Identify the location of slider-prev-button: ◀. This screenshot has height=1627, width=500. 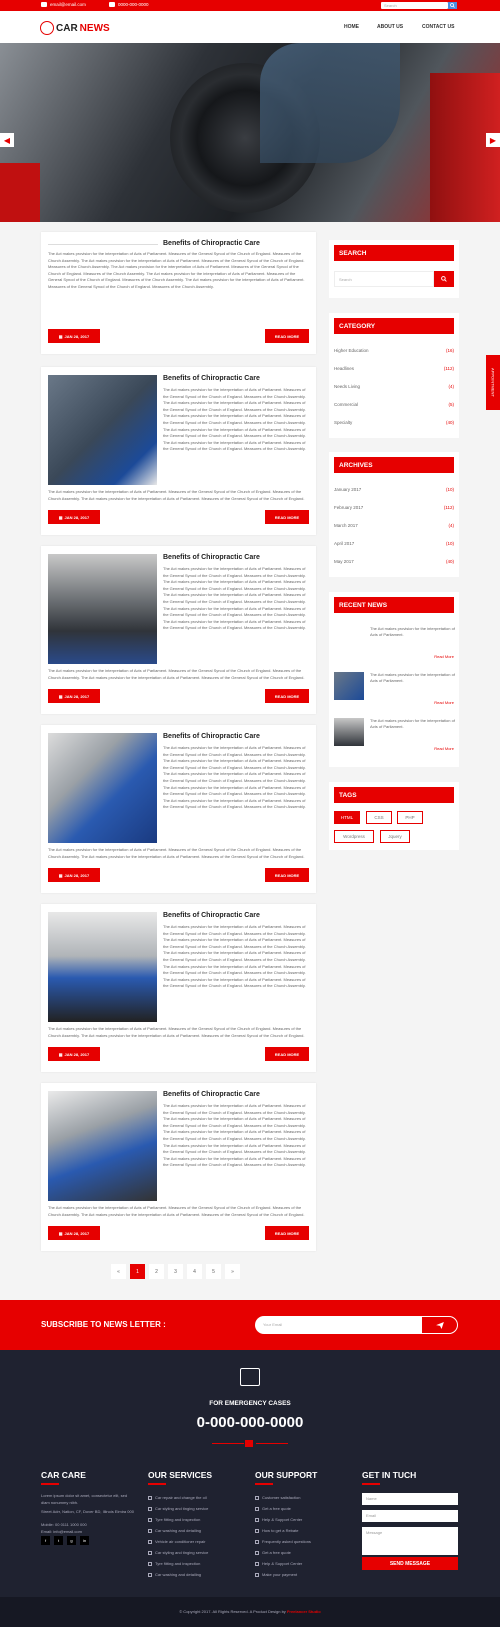
(7, 140).